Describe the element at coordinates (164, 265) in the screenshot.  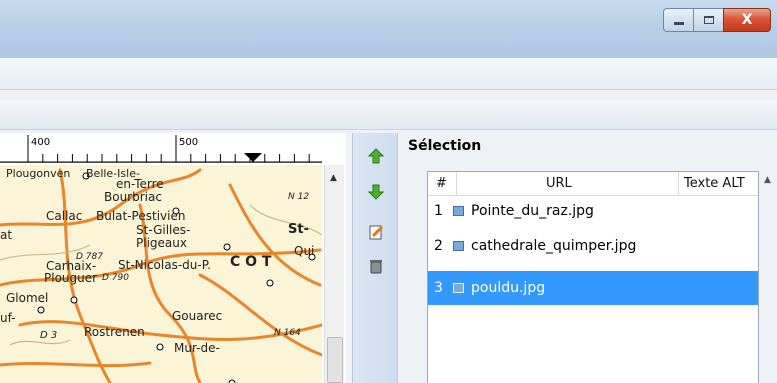
I see `map-place-label: St-Nicolas-du-P.` at that location.